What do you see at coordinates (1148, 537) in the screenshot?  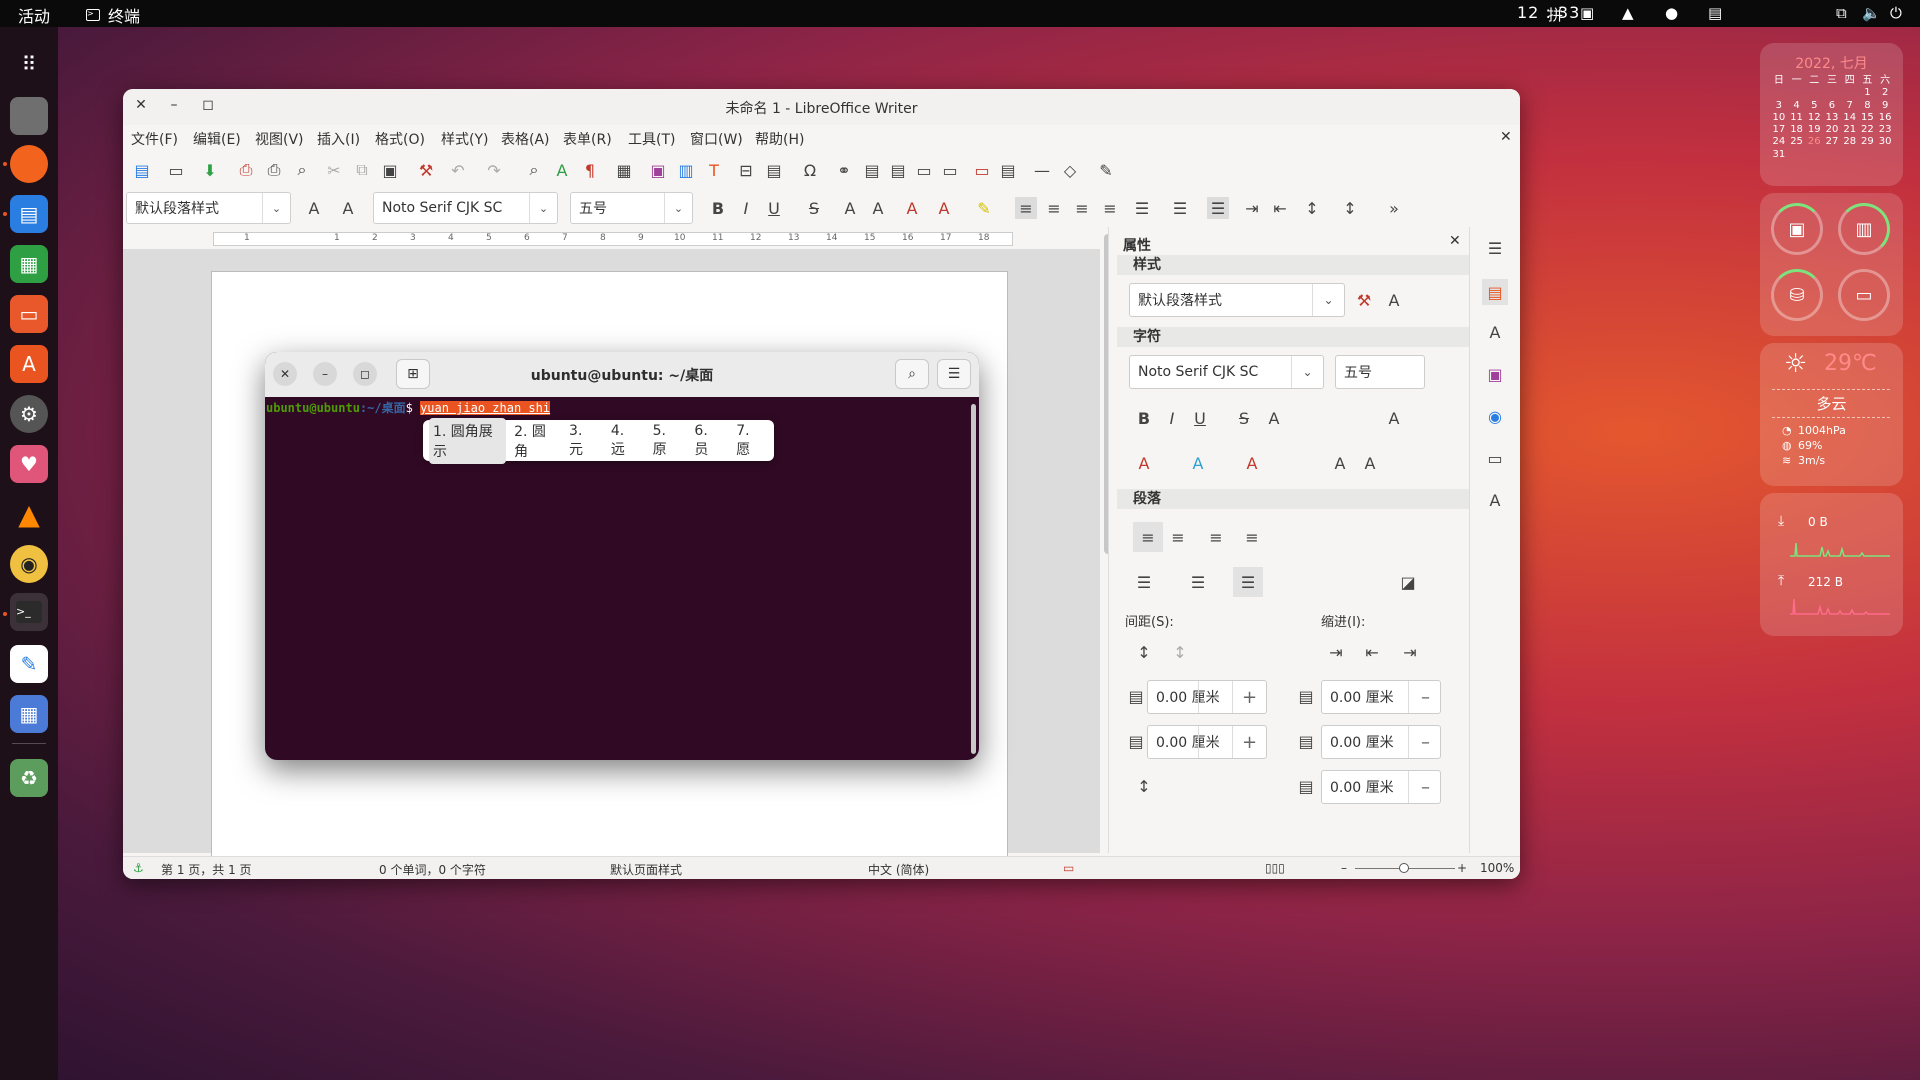 I see `align-left-icon: ≡` at bounding box center [1148, 537].